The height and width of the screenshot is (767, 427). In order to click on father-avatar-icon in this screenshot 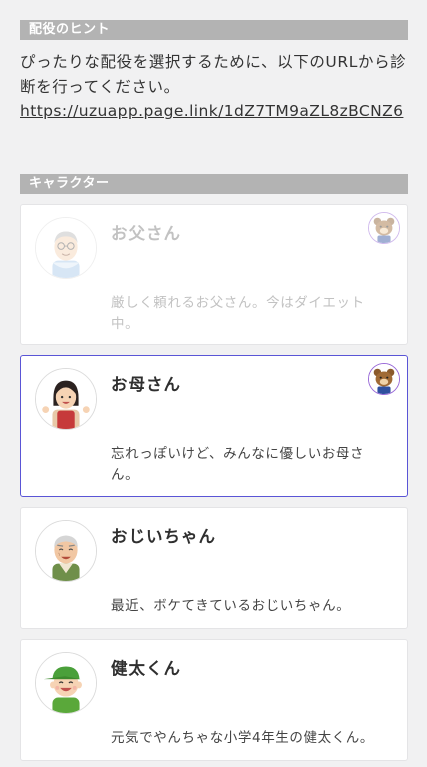, I will do `click(66, 248)`.